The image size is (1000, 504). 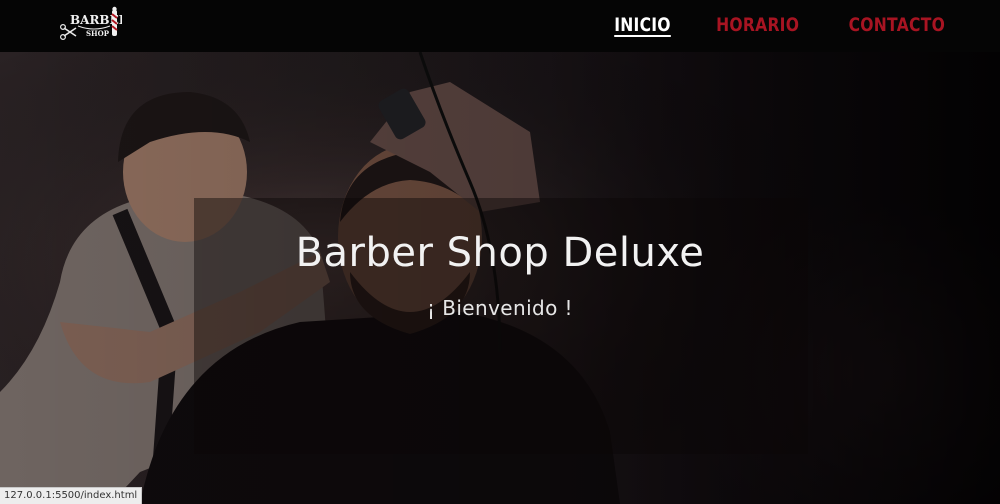 I want to click on nav-link-contacto: CONTACTO, so click(x=897, y=25).